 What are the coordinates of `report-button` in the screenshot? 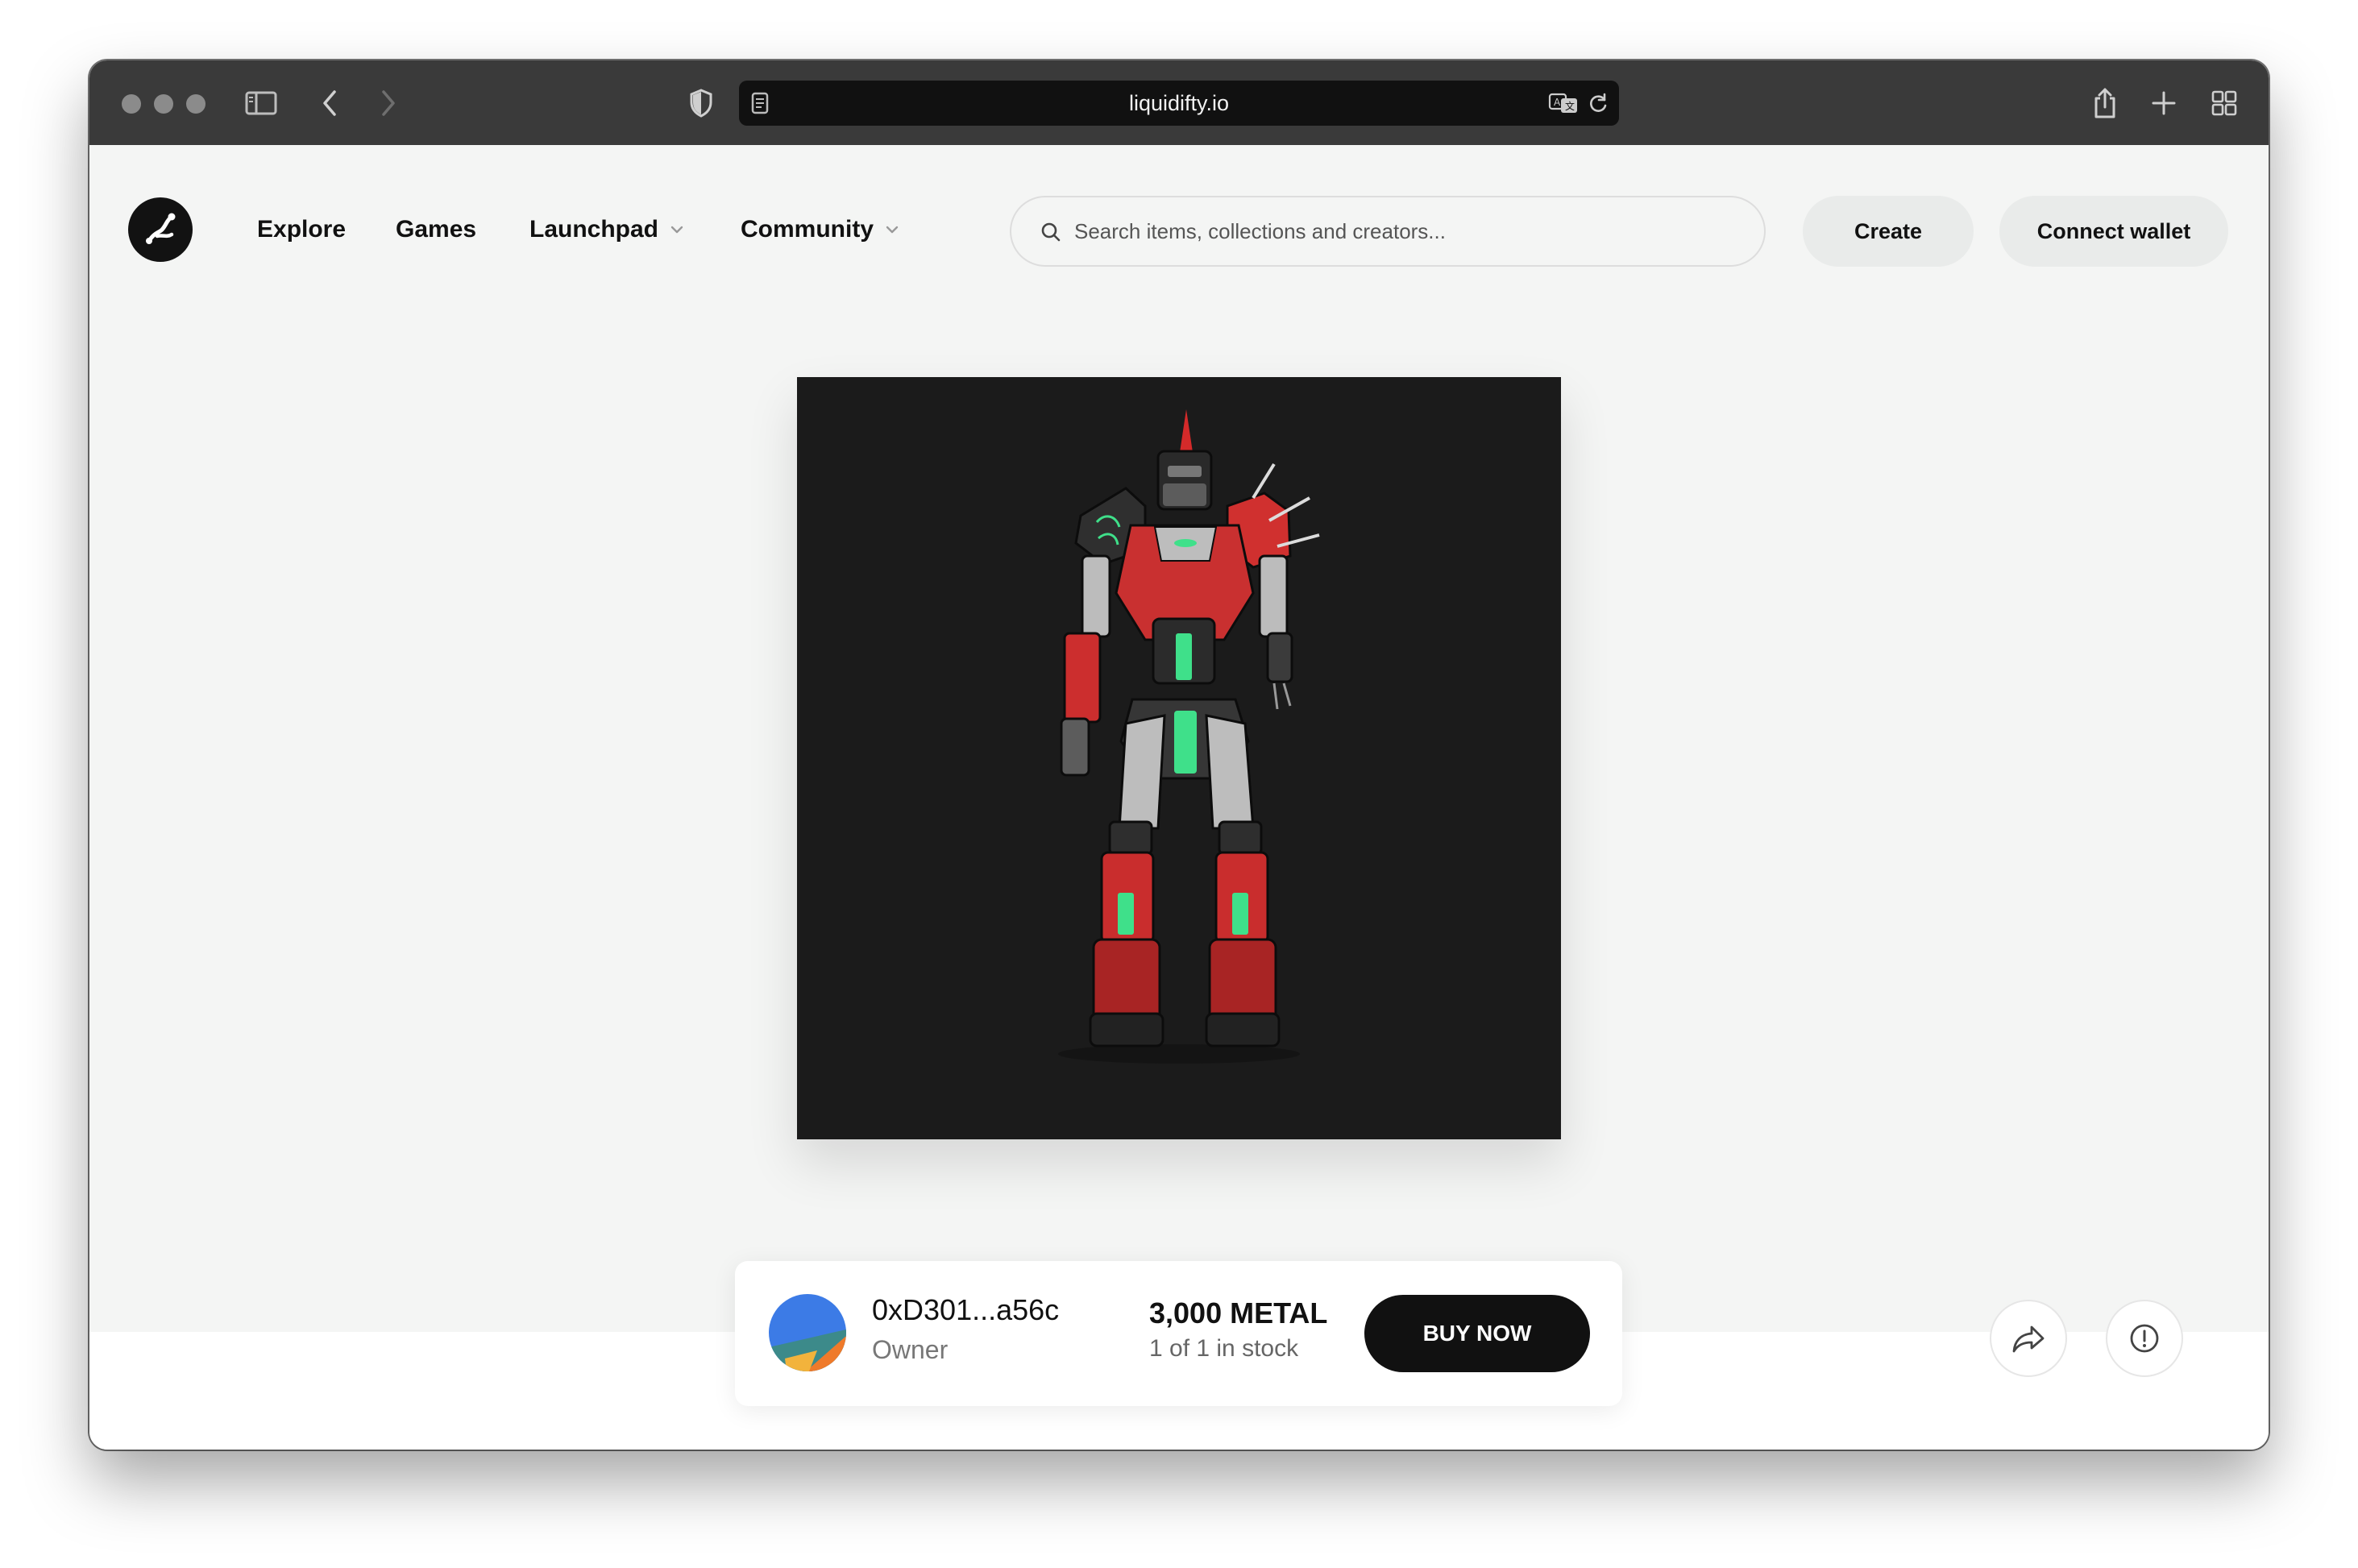 It's located at (2144, 1338).